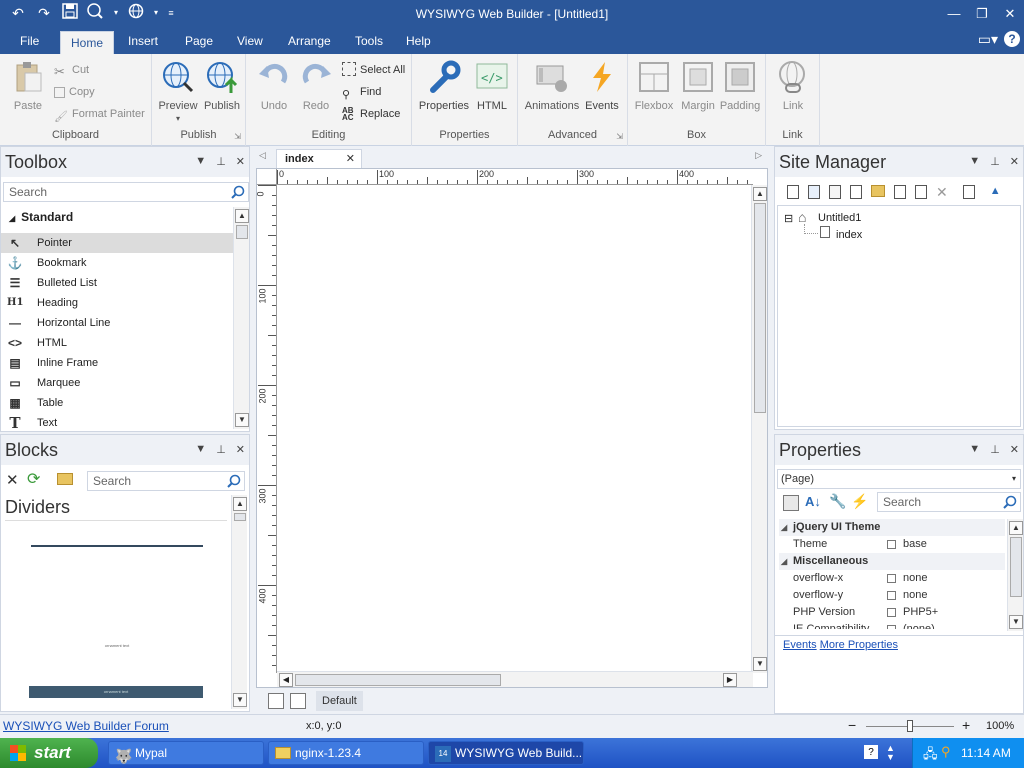  I want to click on divider-block-bar: ornament text, so click(116, 692).